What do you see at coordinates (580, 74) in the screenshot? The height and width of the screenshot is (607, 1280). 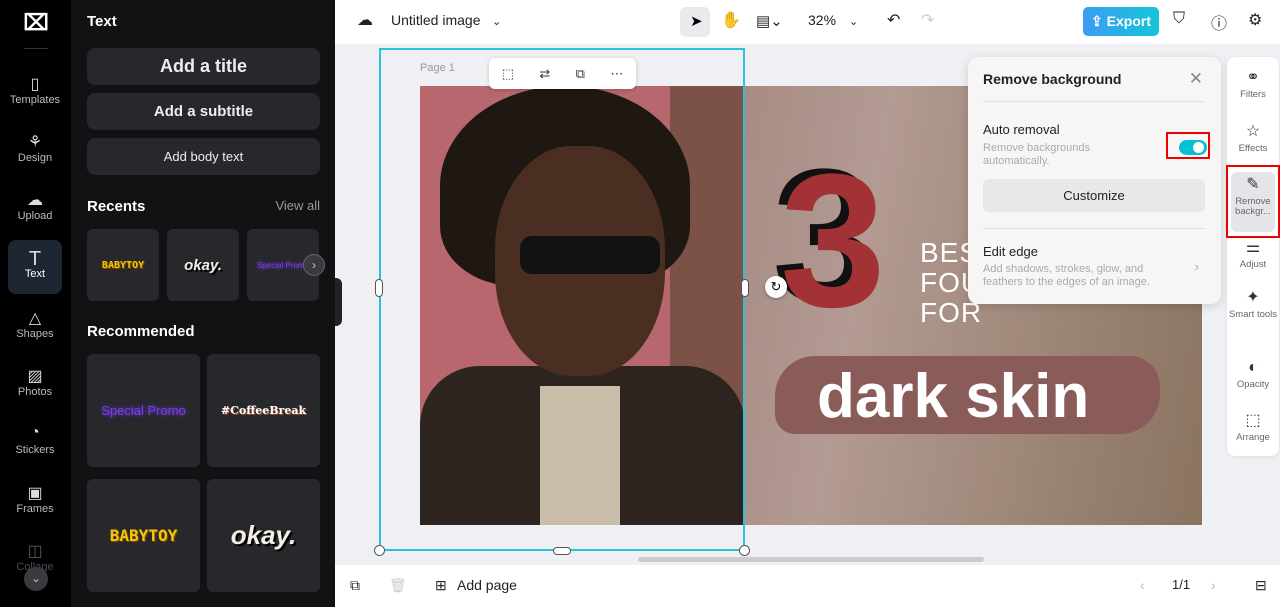 I see `duplicate-icon: ⧉` at bounding box center [580, 74].